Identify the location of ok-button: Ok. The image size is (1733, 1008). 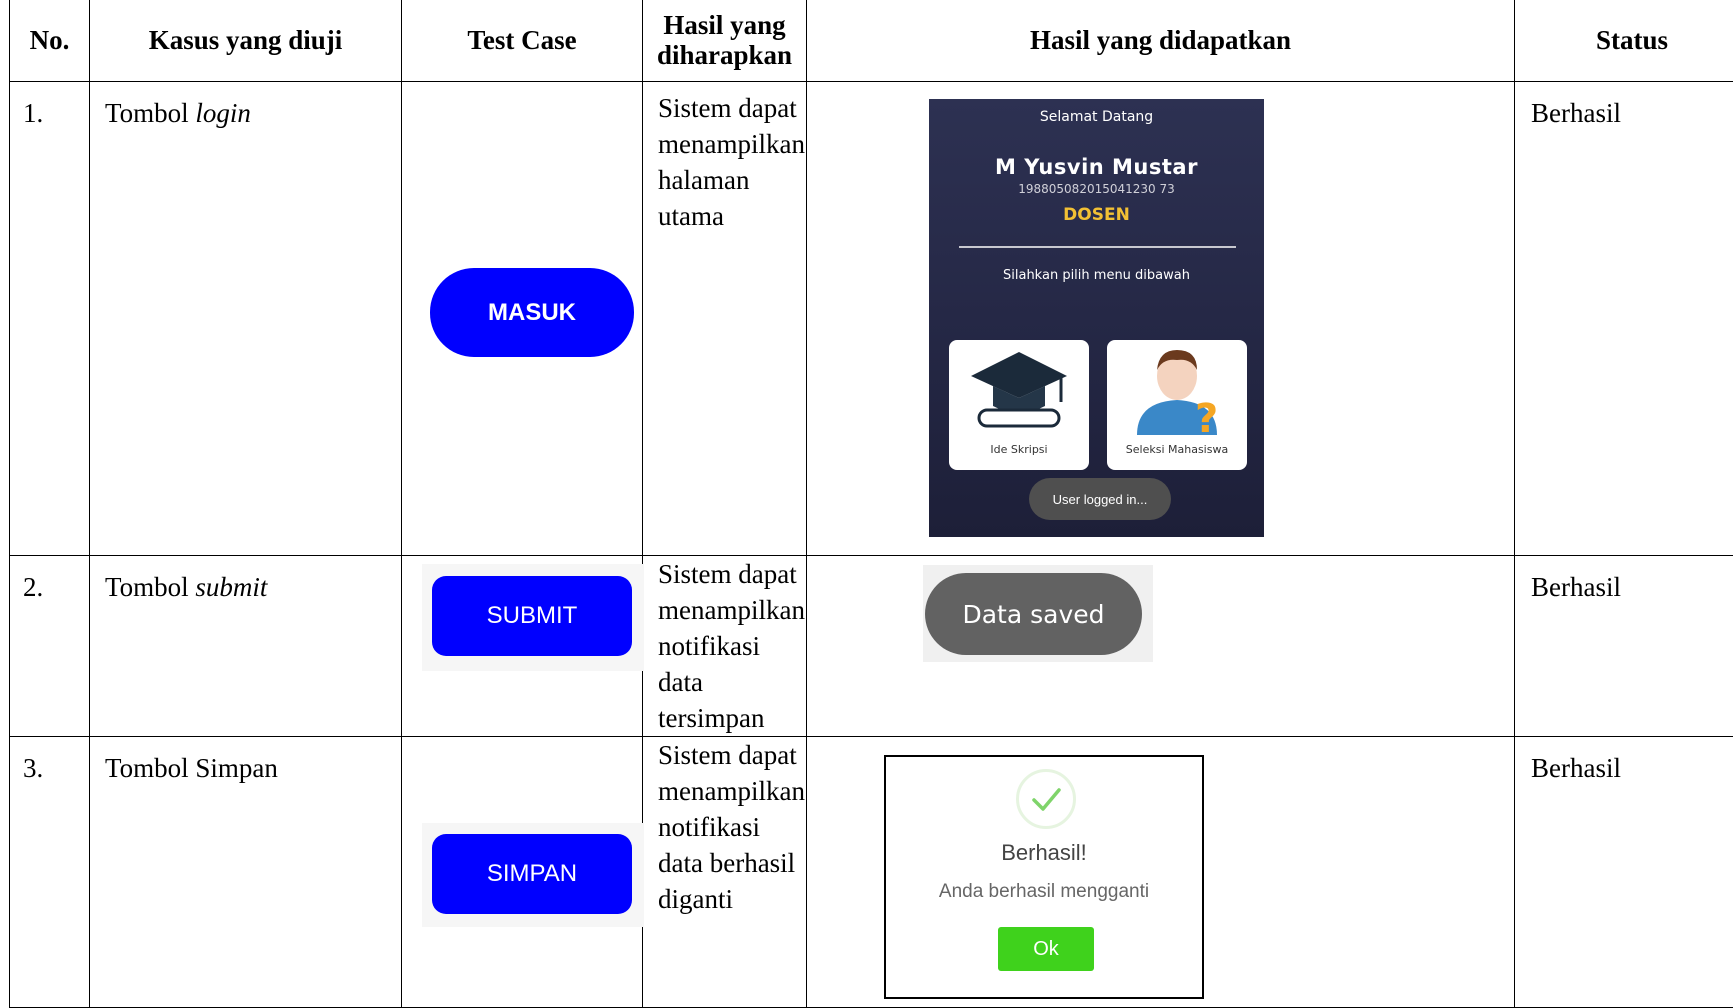
(1046, 949).